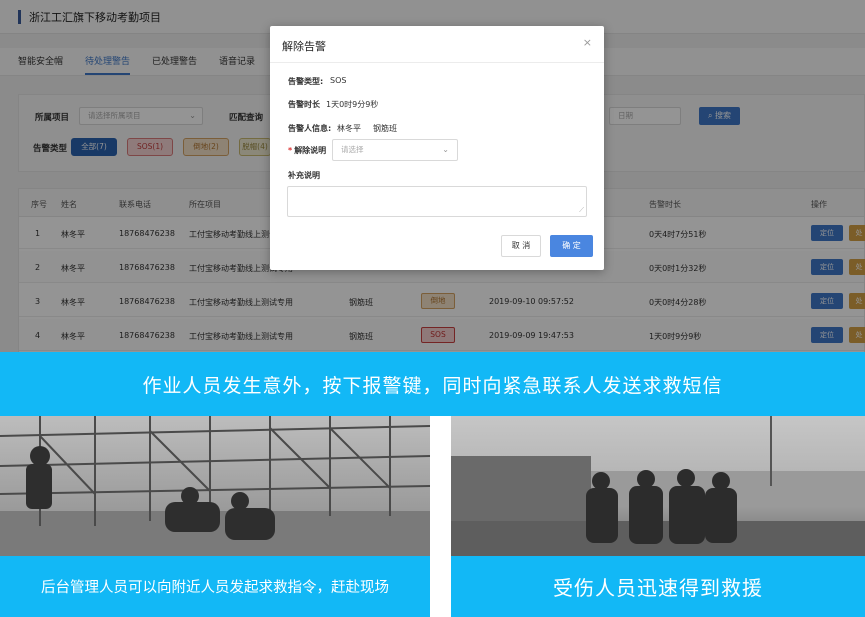  What do you see at coordinates (352, 149) in the screenshot?
I see `release-select-placeholder: 请选择` at bounding box center [352, 149].